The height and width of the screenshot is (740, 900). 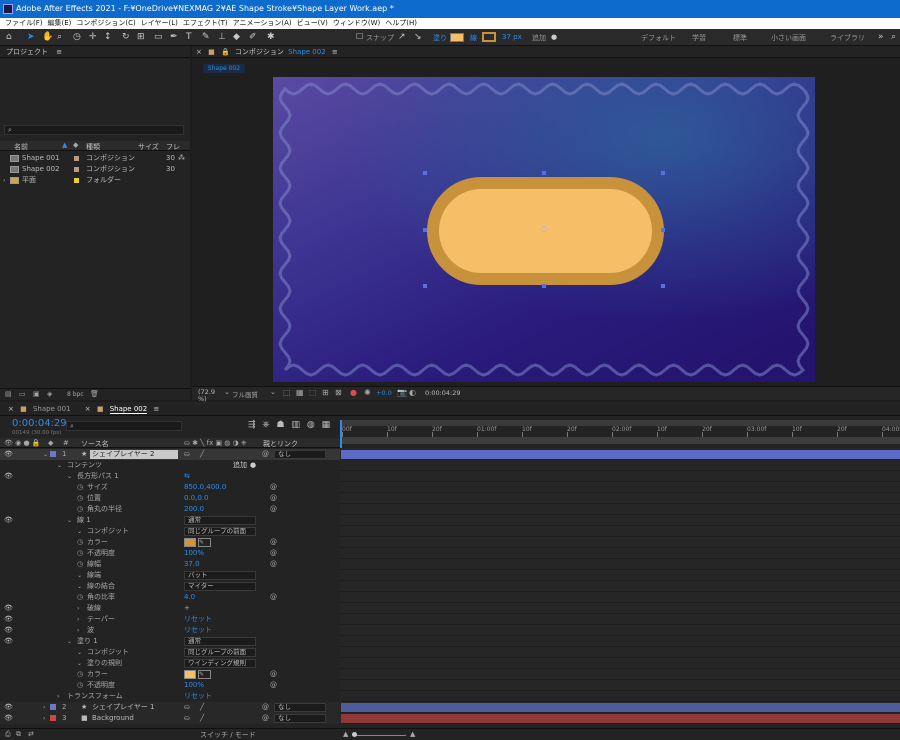 I want to click on column-size: サイズ, so click(x=148, y=147).